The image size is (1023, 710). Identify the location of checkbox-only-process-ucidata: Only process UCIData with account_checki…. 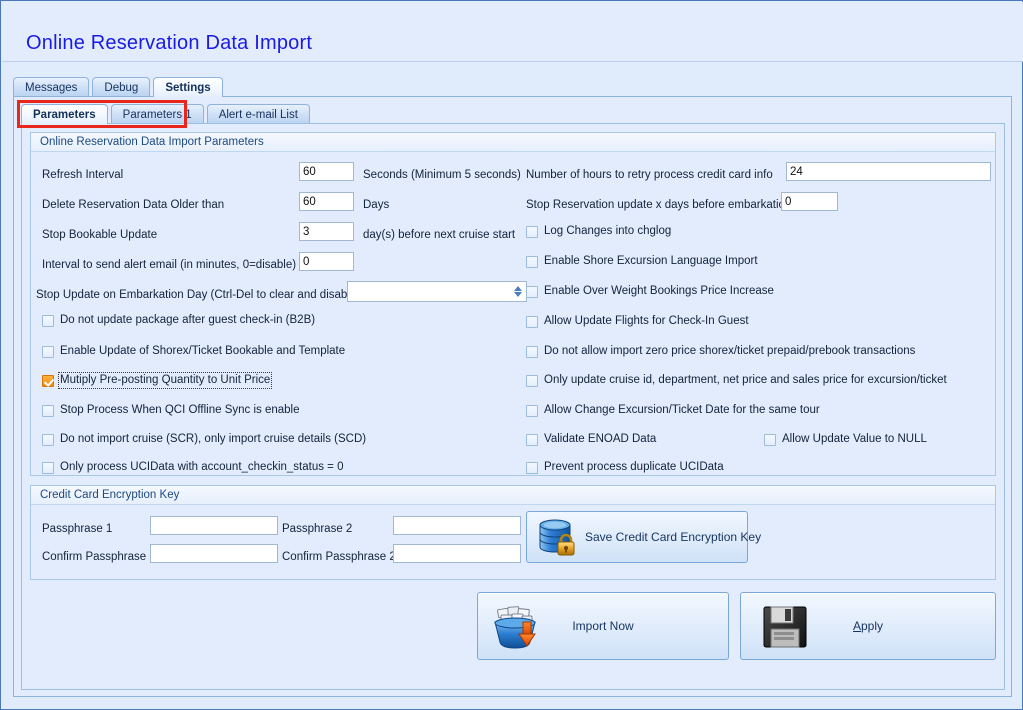
(193, 467).